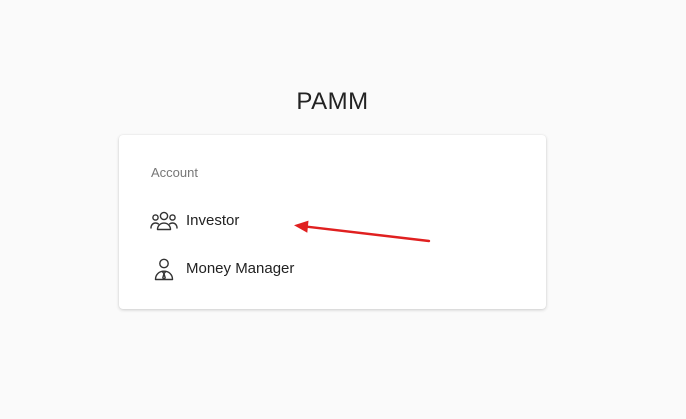 The height and width of the screenshot is (419, 686). I want to click on users-group-icon, so click(164, 221).